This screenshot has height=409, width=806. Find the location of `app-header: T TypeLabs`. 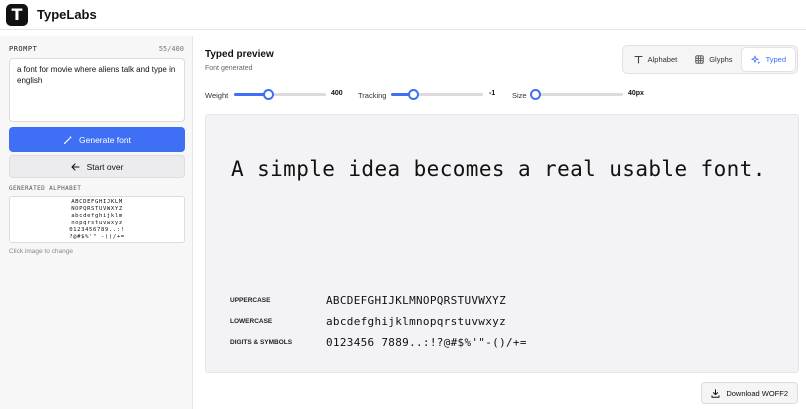

app-header: T TypeLabs is located at coordinates (403, 15).